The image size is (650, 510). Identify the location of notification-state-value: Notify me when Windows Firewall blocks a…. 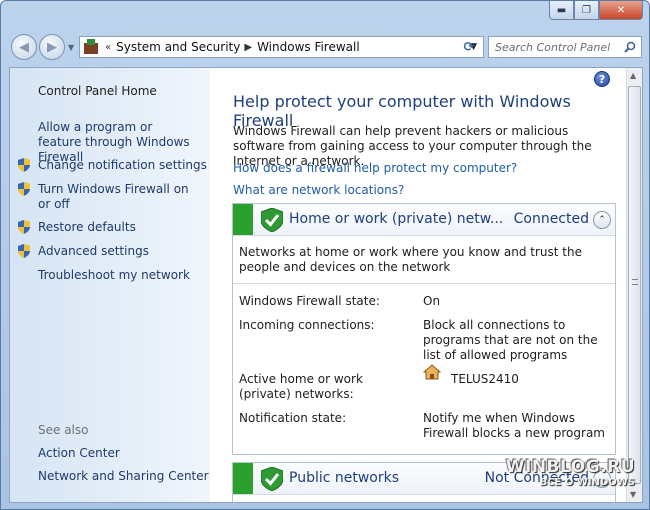
(514, 425).